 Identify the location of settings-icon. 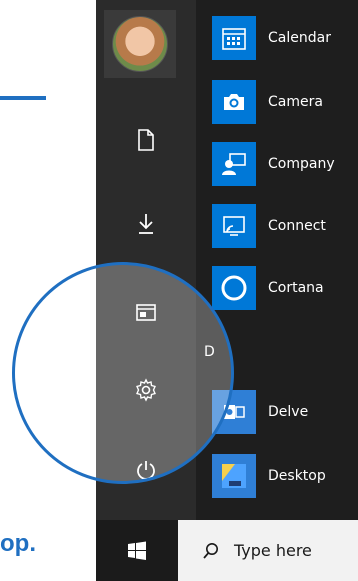
(146, 390).